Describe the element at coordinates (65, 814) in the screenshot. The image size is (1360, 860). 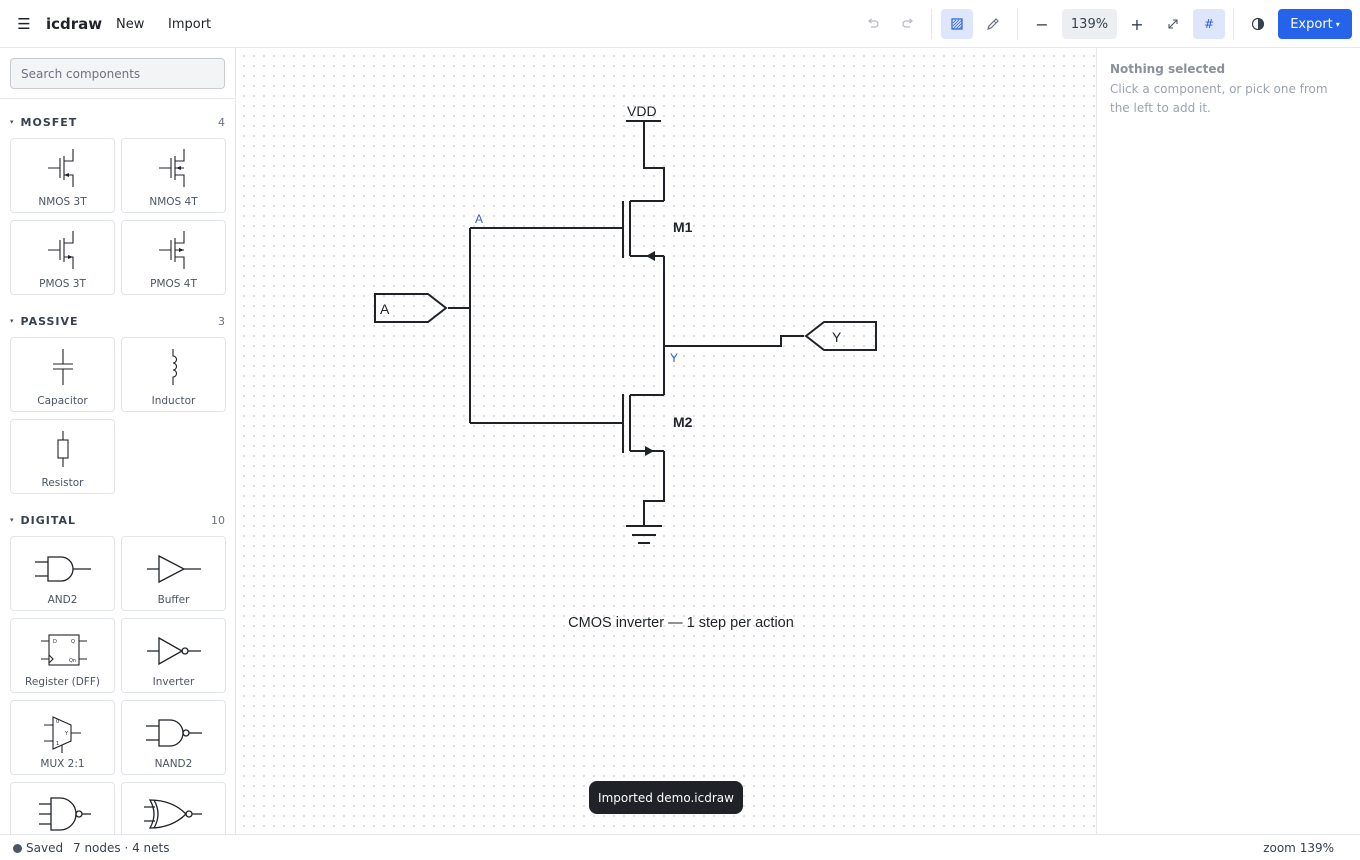
I see `nand3-gate-icon` at that location.